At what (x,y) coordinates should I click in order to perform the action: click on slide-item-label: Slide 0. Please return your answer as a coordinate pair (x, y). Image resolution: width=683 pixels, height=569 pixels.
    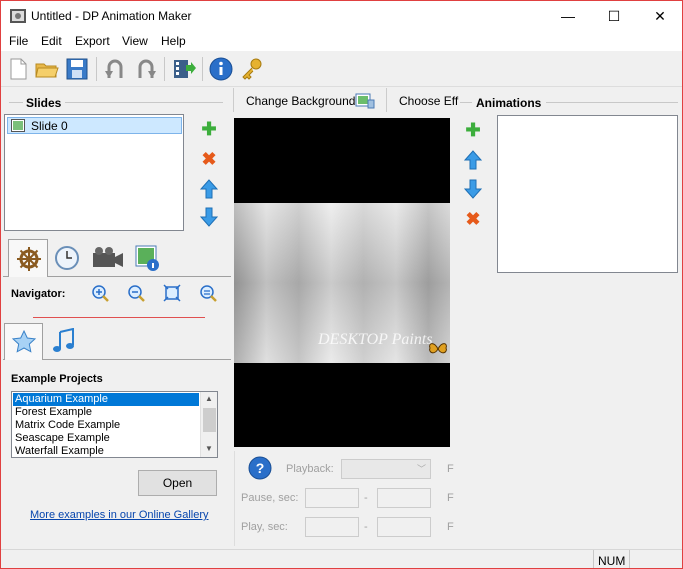
    Looking at the image, I should click on (49, 126).